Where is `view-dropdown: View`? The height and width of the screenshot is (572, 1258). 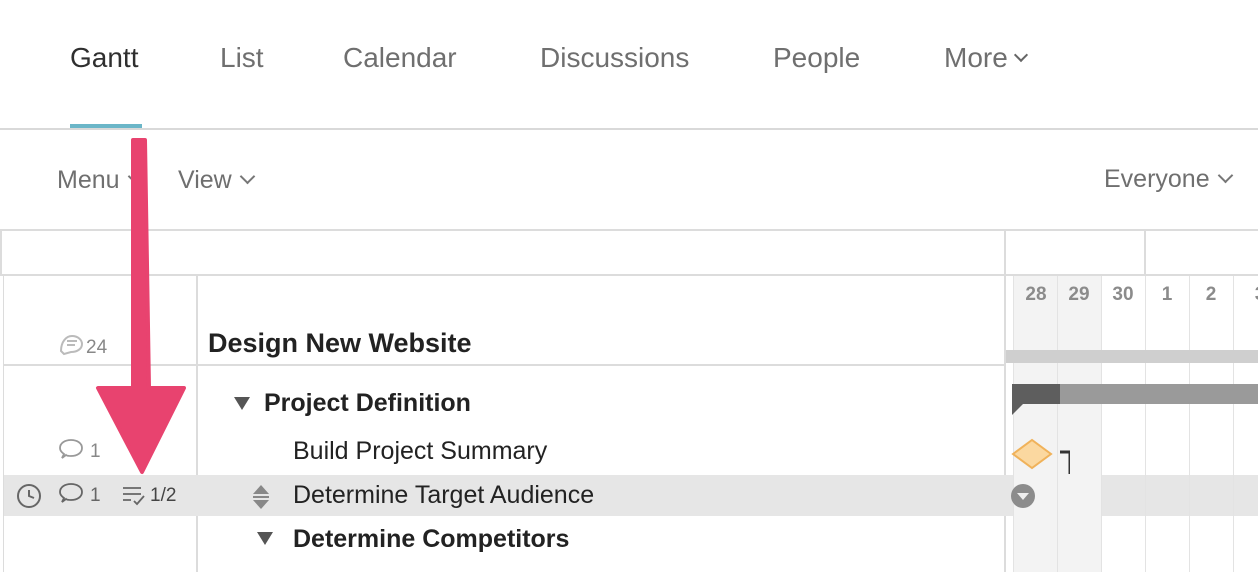 view-dropdown: View is located at coordinates (217, 180).